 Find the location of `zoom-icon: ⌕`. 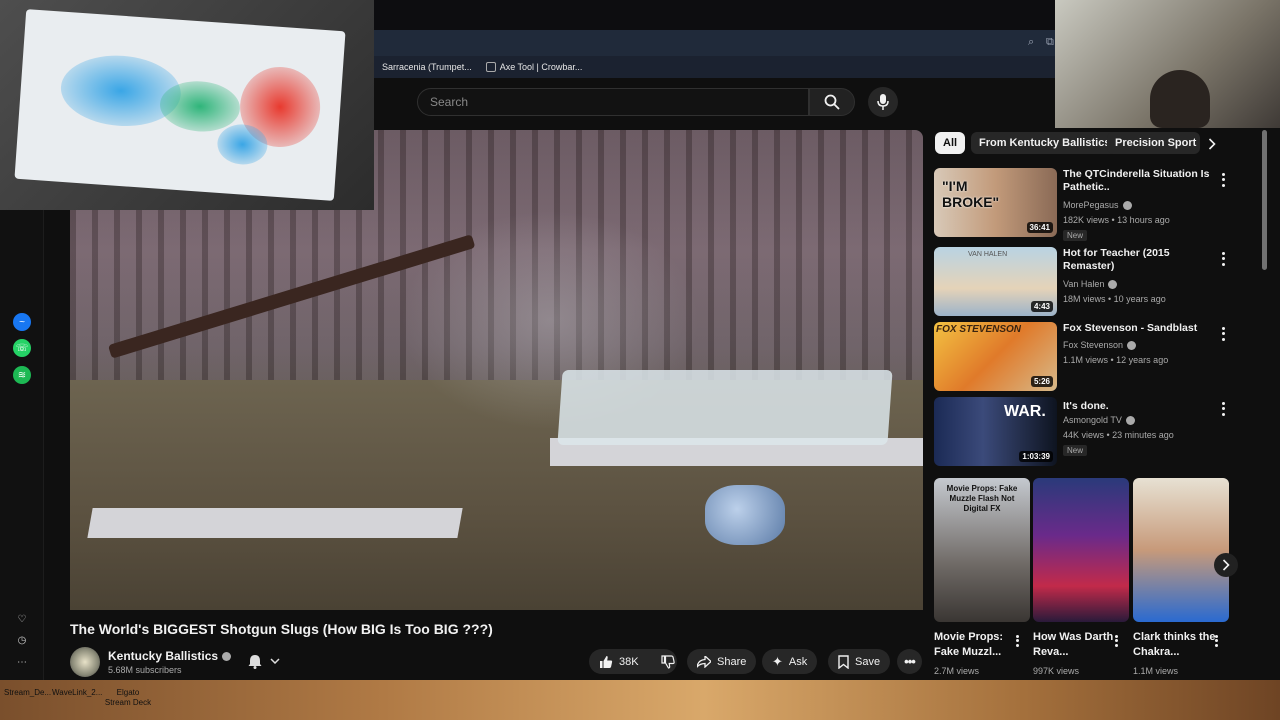

zoom-icon: ⌕ is located at coordinates (1031, 42).